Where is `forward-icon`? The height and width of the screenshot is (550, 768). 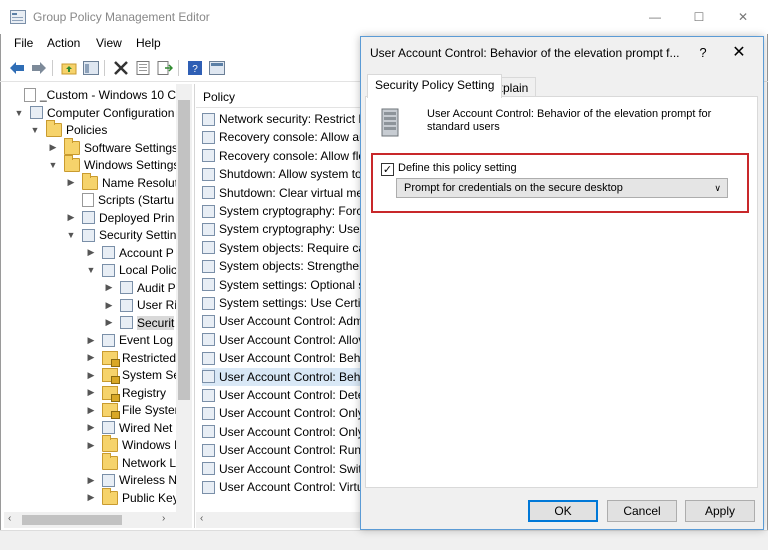
forward-icon is located at coordinates (39, 68).